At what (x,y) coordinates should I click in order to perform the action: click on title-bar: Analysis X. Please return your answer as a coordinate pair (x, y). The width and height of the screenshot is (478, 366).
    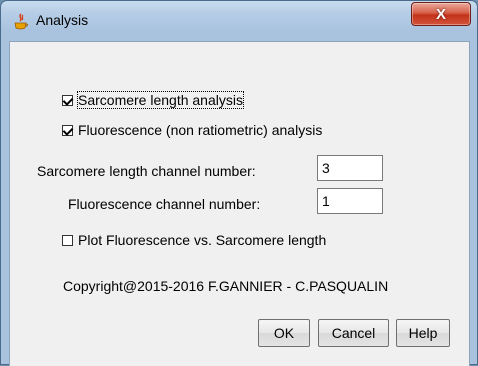
    Looking at the image, I should click on (239, 21).